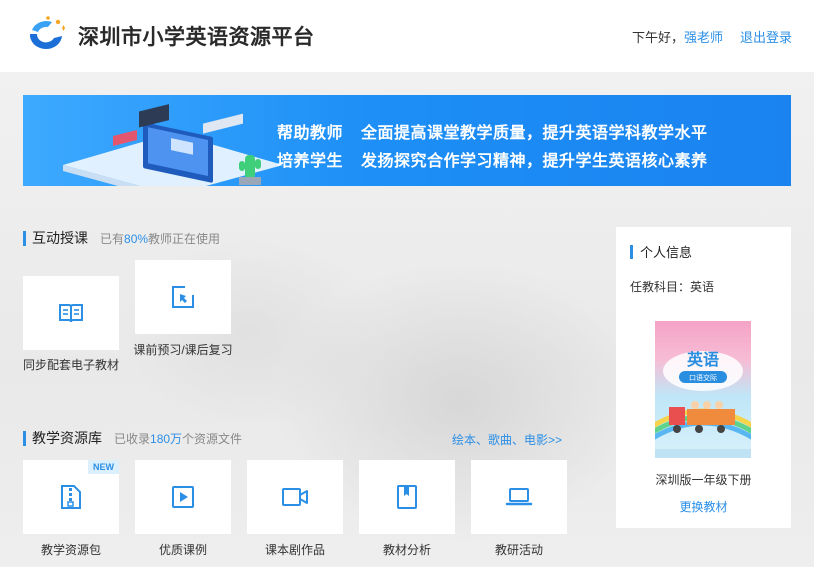  I want to click on usage-percent: 80%, so click(136, 238).